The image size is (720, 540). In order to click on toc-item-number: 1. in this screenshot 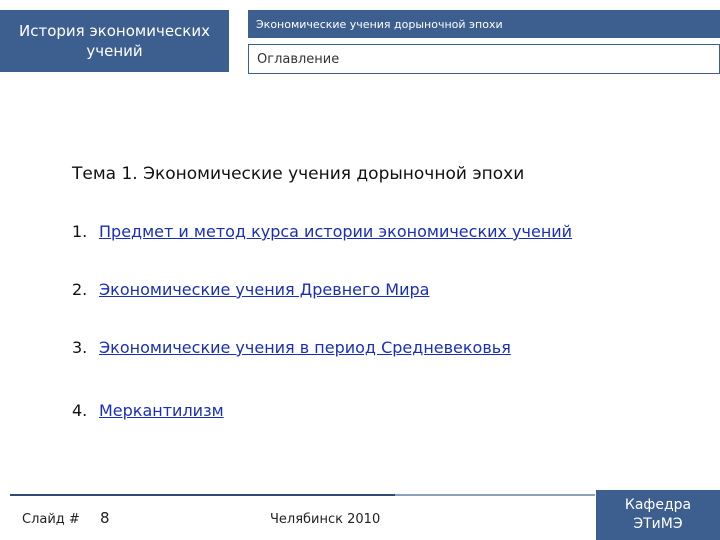, I will do `click(80, 231)`.